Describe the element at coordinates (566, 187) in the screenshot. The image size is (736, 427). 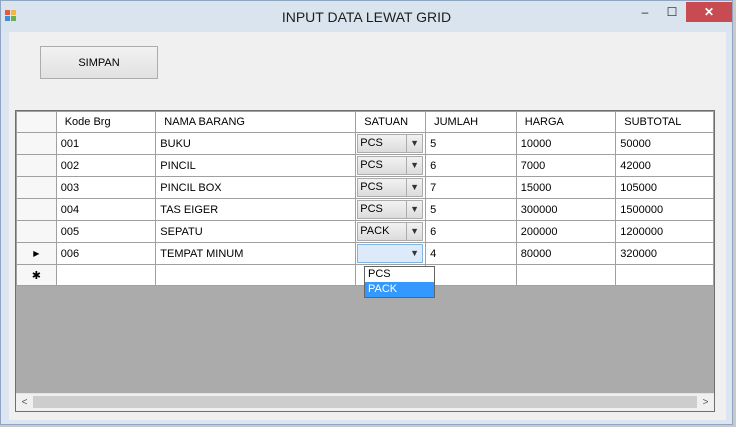
I see `cell-harga: 15000` at that location.